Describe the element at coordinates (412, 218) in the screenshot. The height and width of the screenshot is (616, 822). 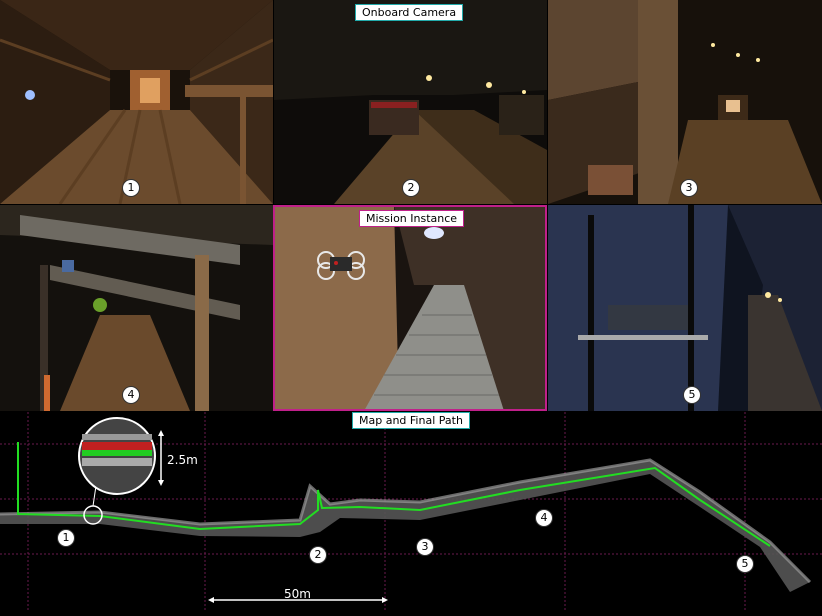
I see `mission-instance-label: Mission Instance` at that location.